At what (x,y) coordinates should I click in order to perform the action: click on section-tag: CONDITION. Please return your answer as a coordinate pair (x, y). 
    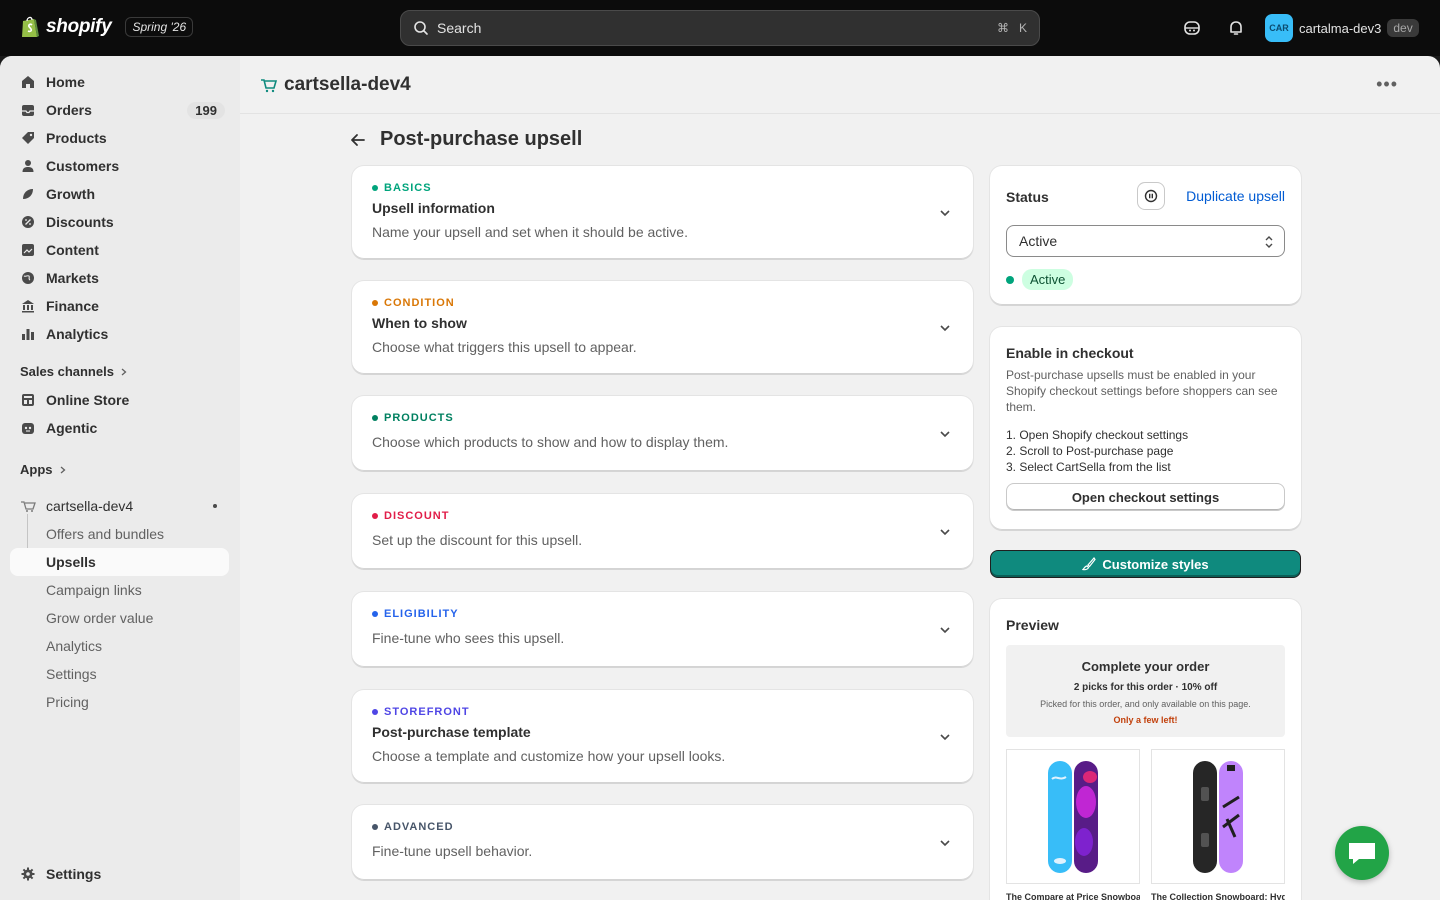
    Looking at the image, I should click on (419, 303).